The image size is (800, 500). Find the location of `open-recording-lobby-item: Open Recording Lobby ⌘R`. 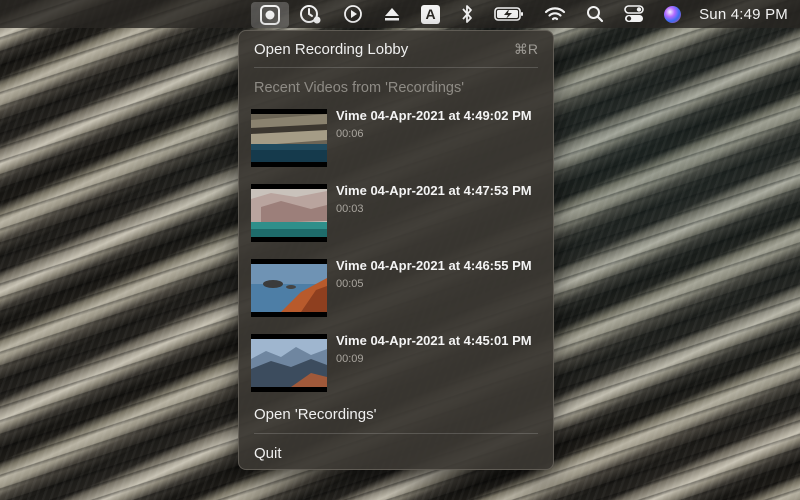

open-recording-lobby-item: Open Recording Lobby ⌘R is located at coordinates (396, 49).